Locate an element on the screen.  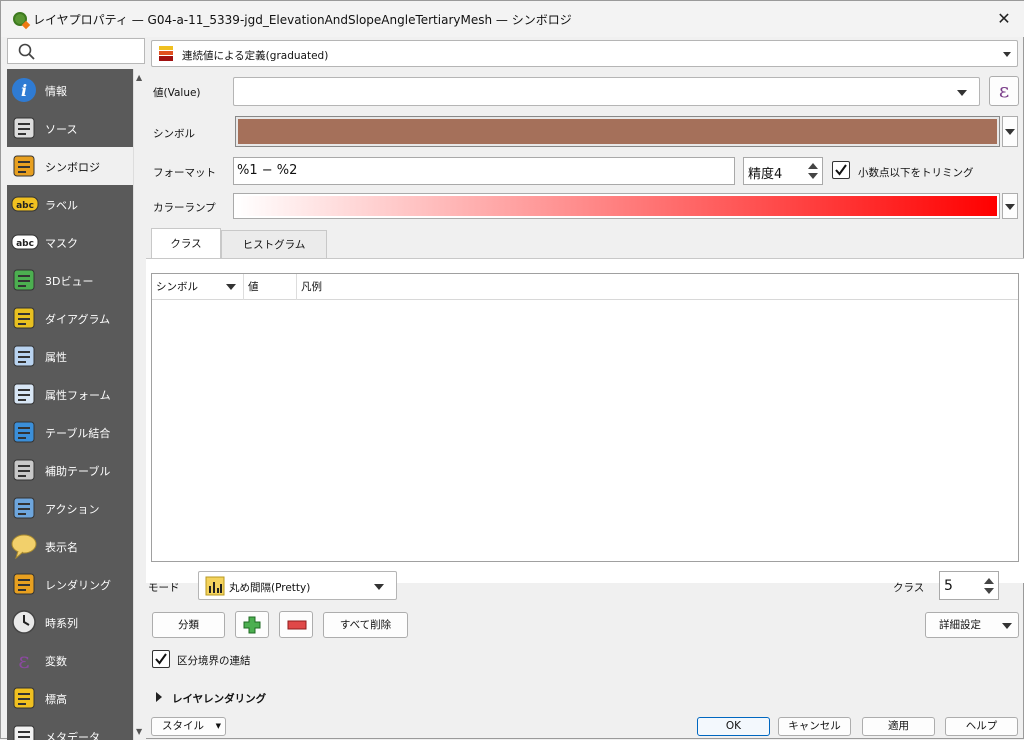
minus-icon is located at coordinates (297, 625).